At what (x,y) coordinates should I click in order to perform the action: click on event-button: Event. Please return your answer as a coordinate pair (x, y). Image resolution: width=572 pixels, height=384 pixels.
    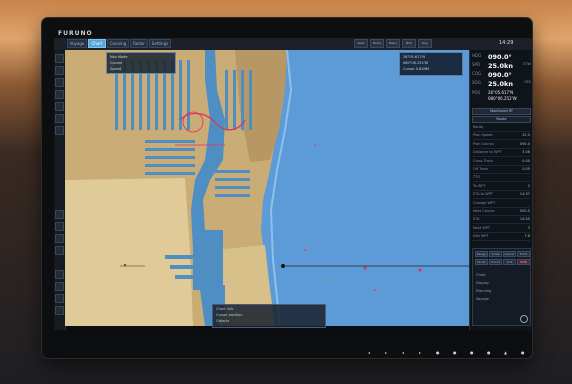
    Looking at the image, I should click on (495, 262).